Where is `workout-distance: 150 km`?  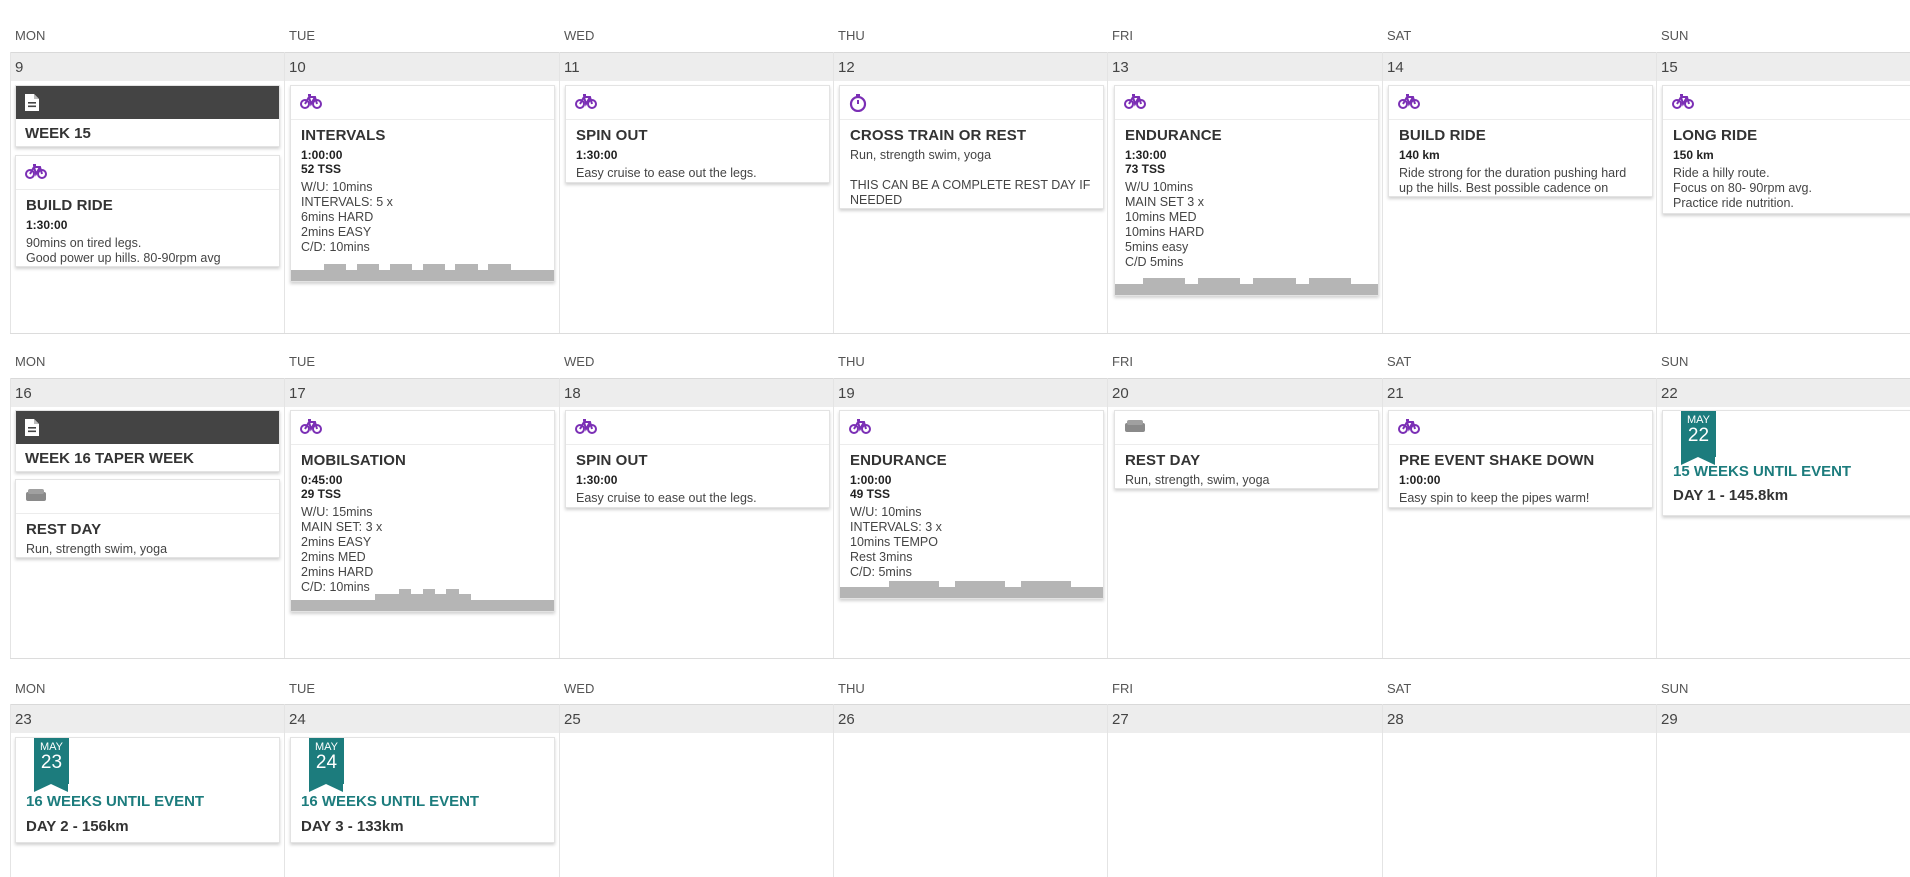
workout-distance: 150 km is located at coordinates (1693, 155).